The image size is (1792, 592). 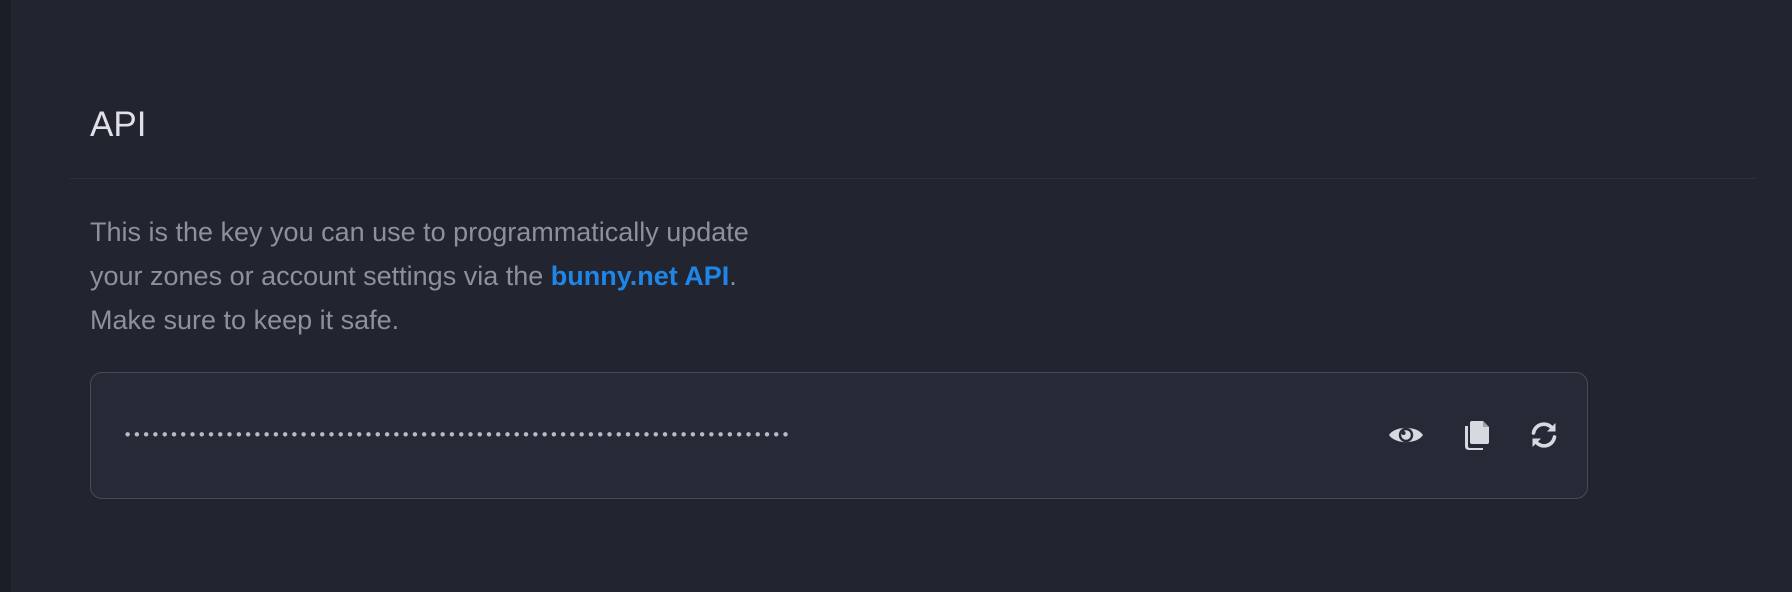 I want to click on copy-key-button, so click(x=1477, y=435).